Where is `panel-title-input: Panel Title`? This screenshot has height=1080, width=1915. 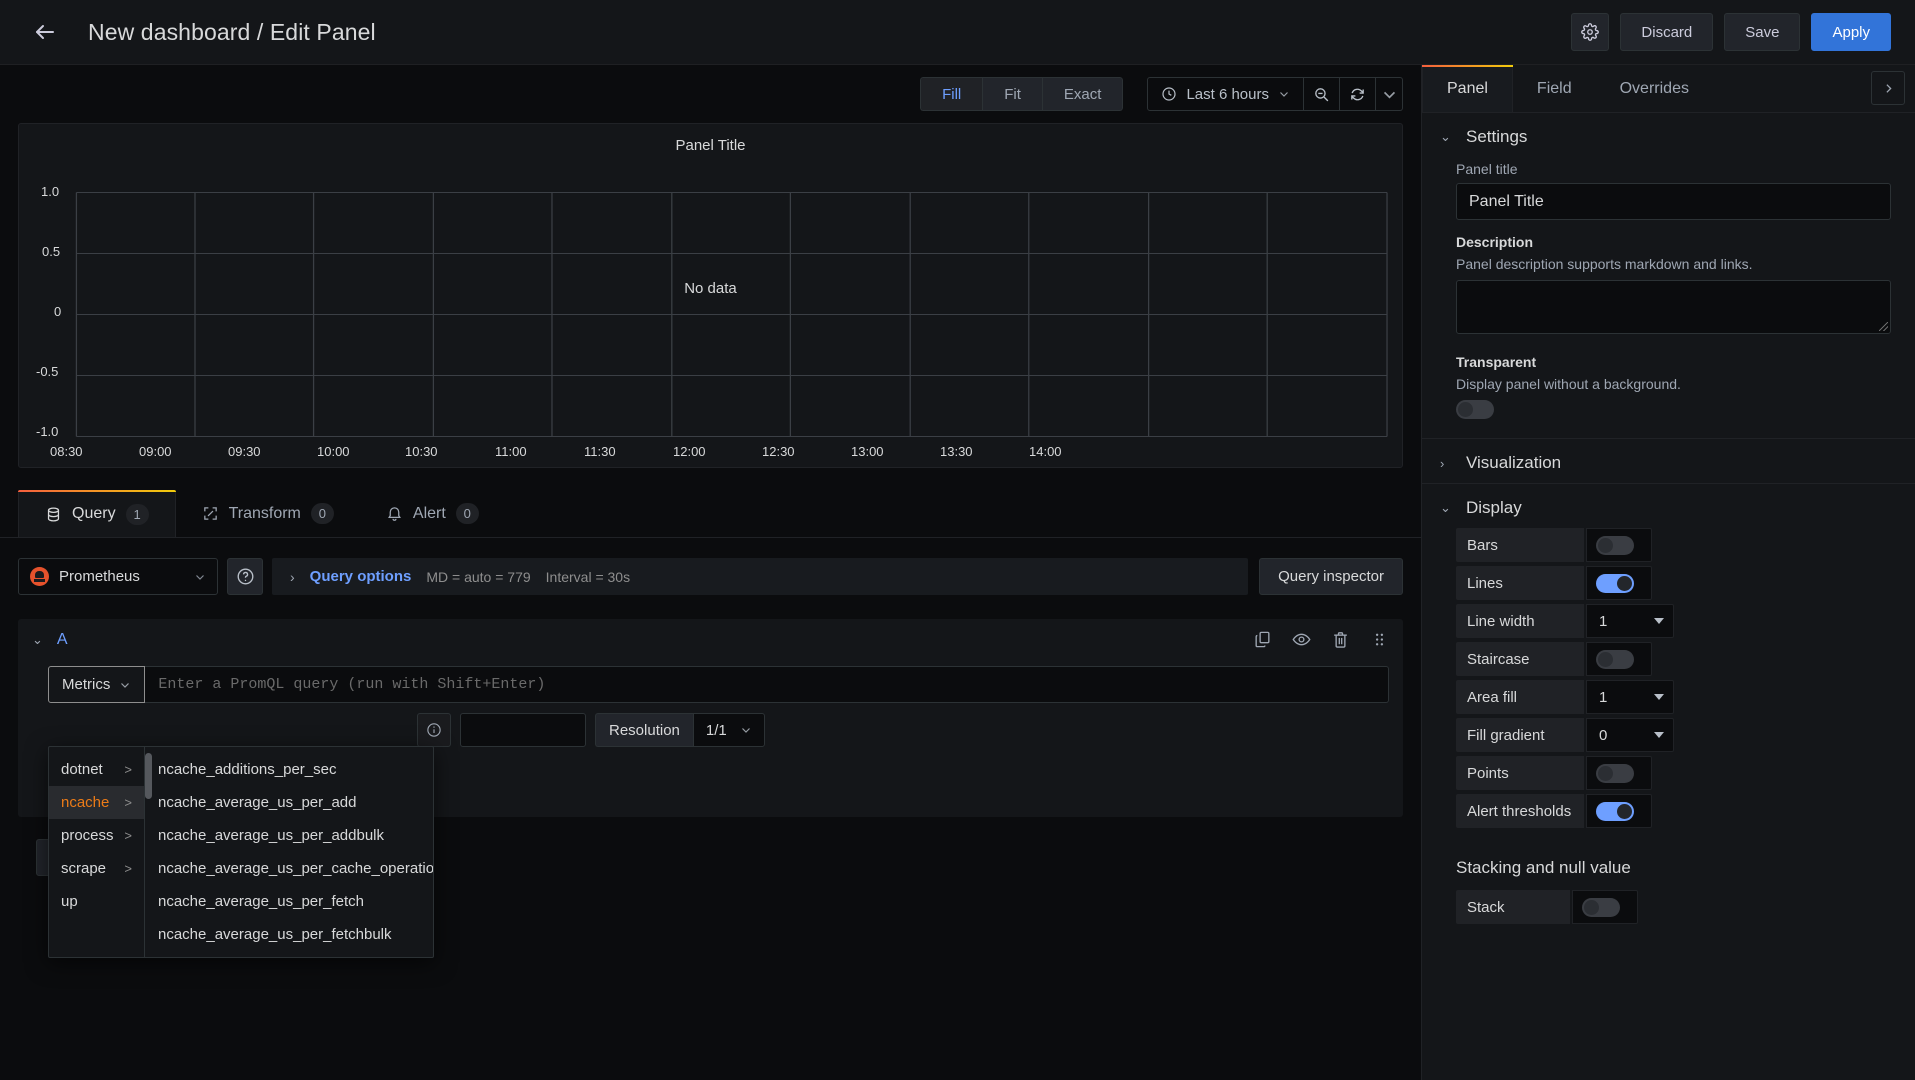
panel-title-input: Panel Title is located at coordinates (1673, 201).